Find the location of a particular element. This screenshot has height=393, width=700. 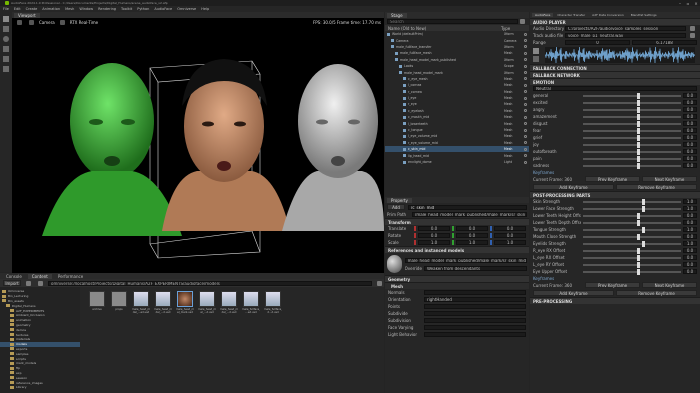

back-icon is located at coordinates (28, 283).